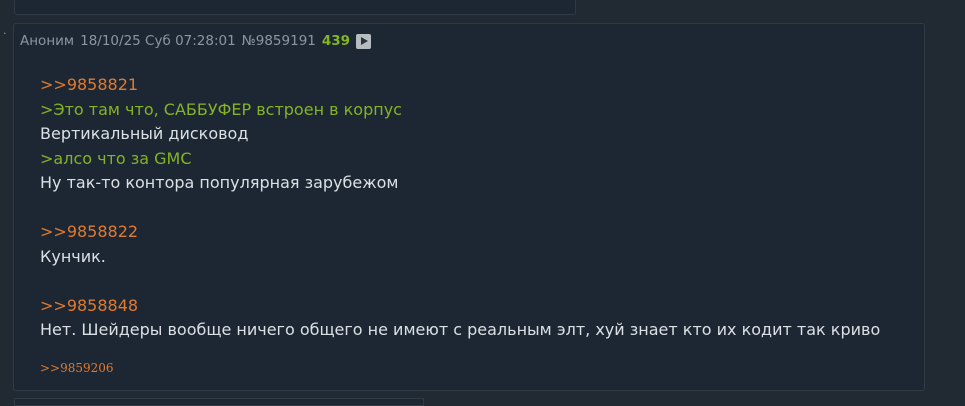 The image size is (965, 406). I want to click on reply-link: >>9858848, so click(460, 306).